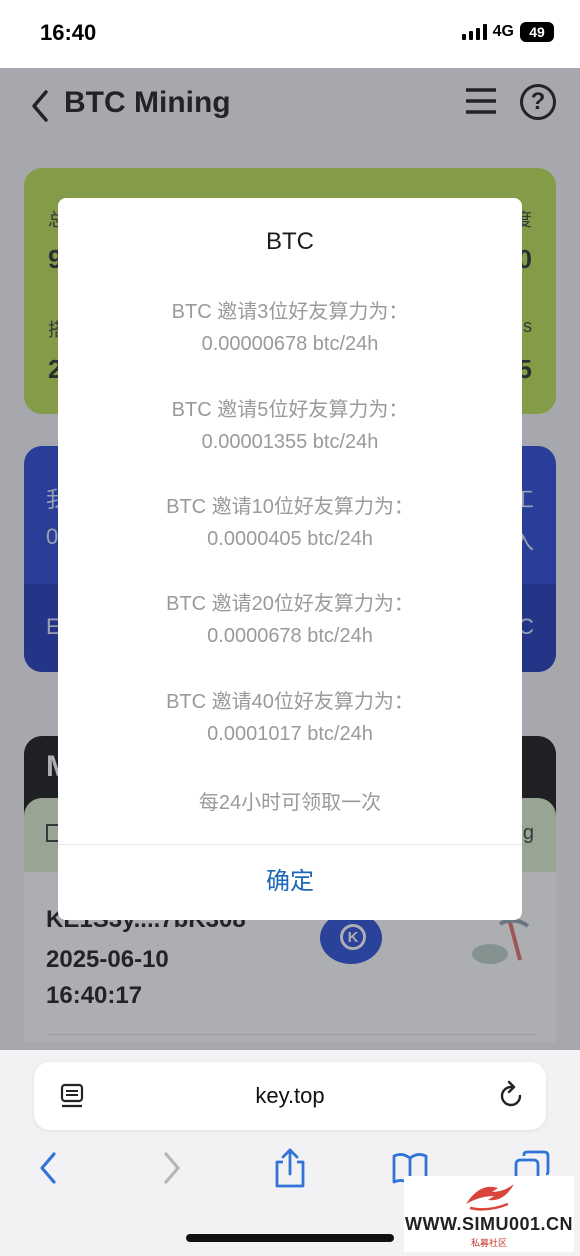  I want to click on url-text: key.top, so click(290, 1095).